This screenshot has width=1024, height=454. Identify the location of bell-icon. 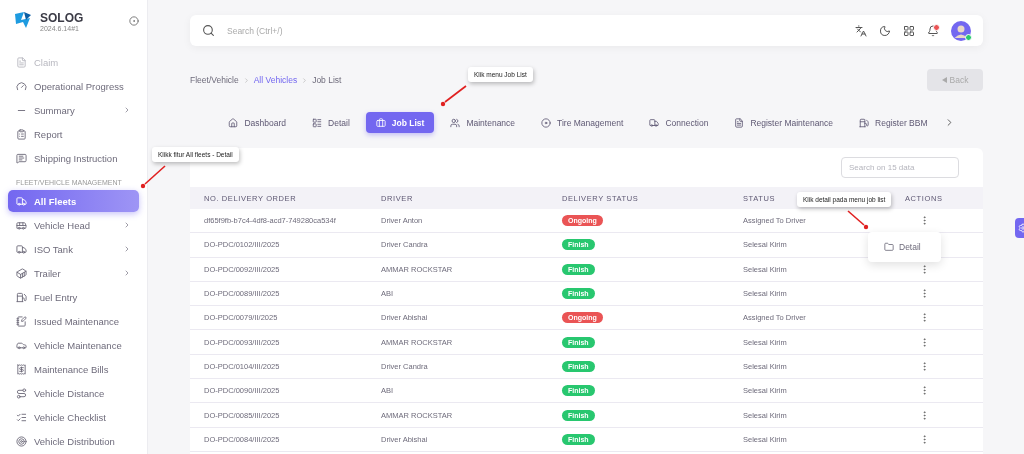
(933, 30).